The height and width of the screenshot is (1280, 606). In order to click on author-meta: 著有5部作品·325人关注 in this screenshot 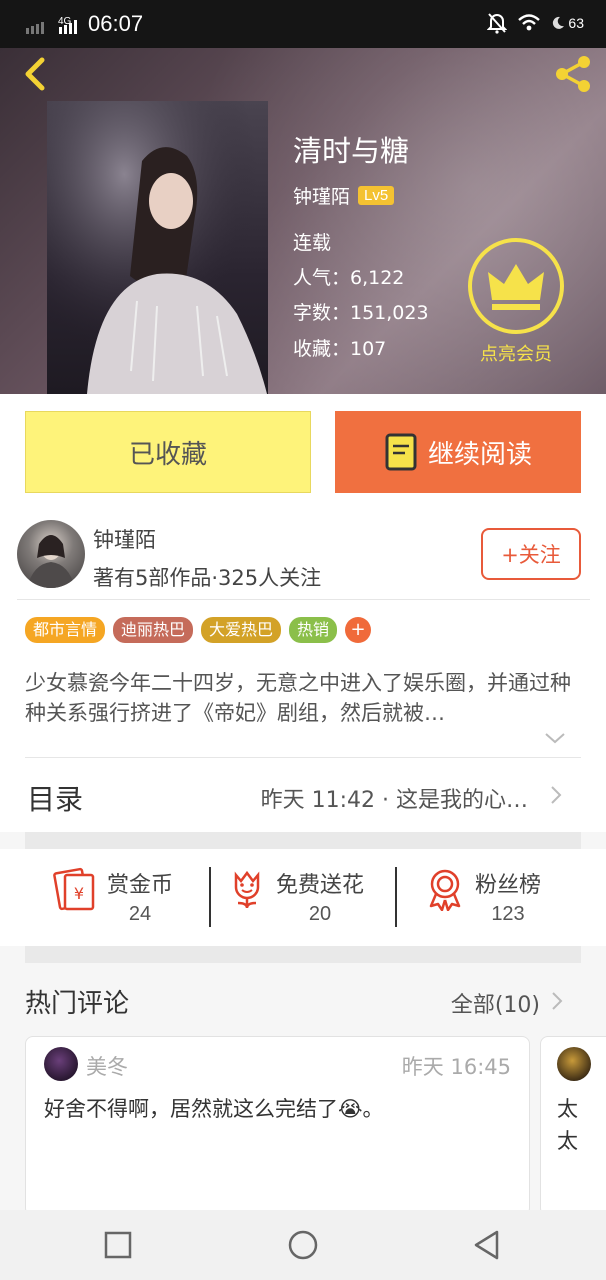, I will do `click(207, 578)`.